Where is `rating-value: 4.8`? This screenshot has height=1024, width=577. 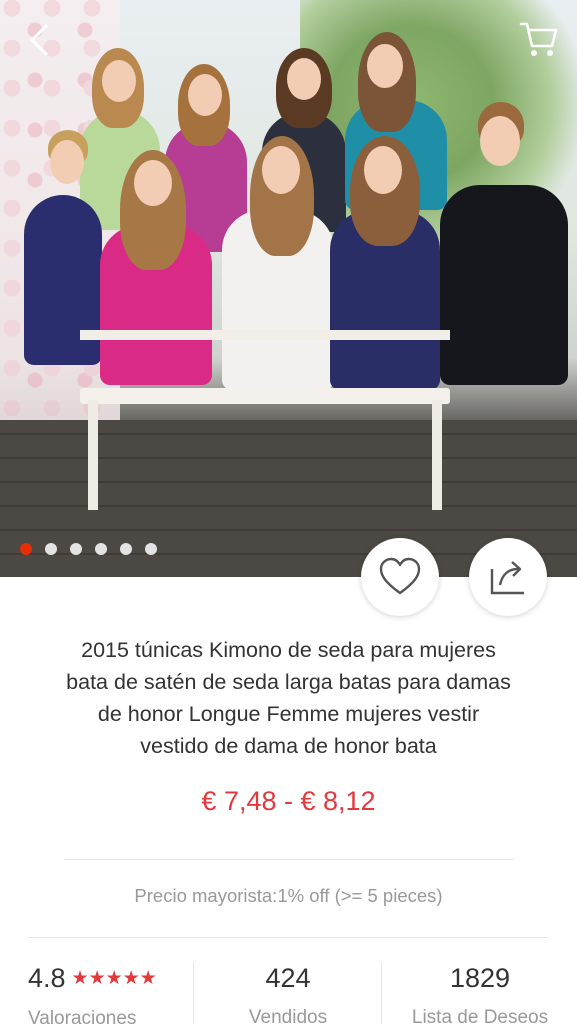
rating-value: 4.8 is located at coordinates (47, 978).